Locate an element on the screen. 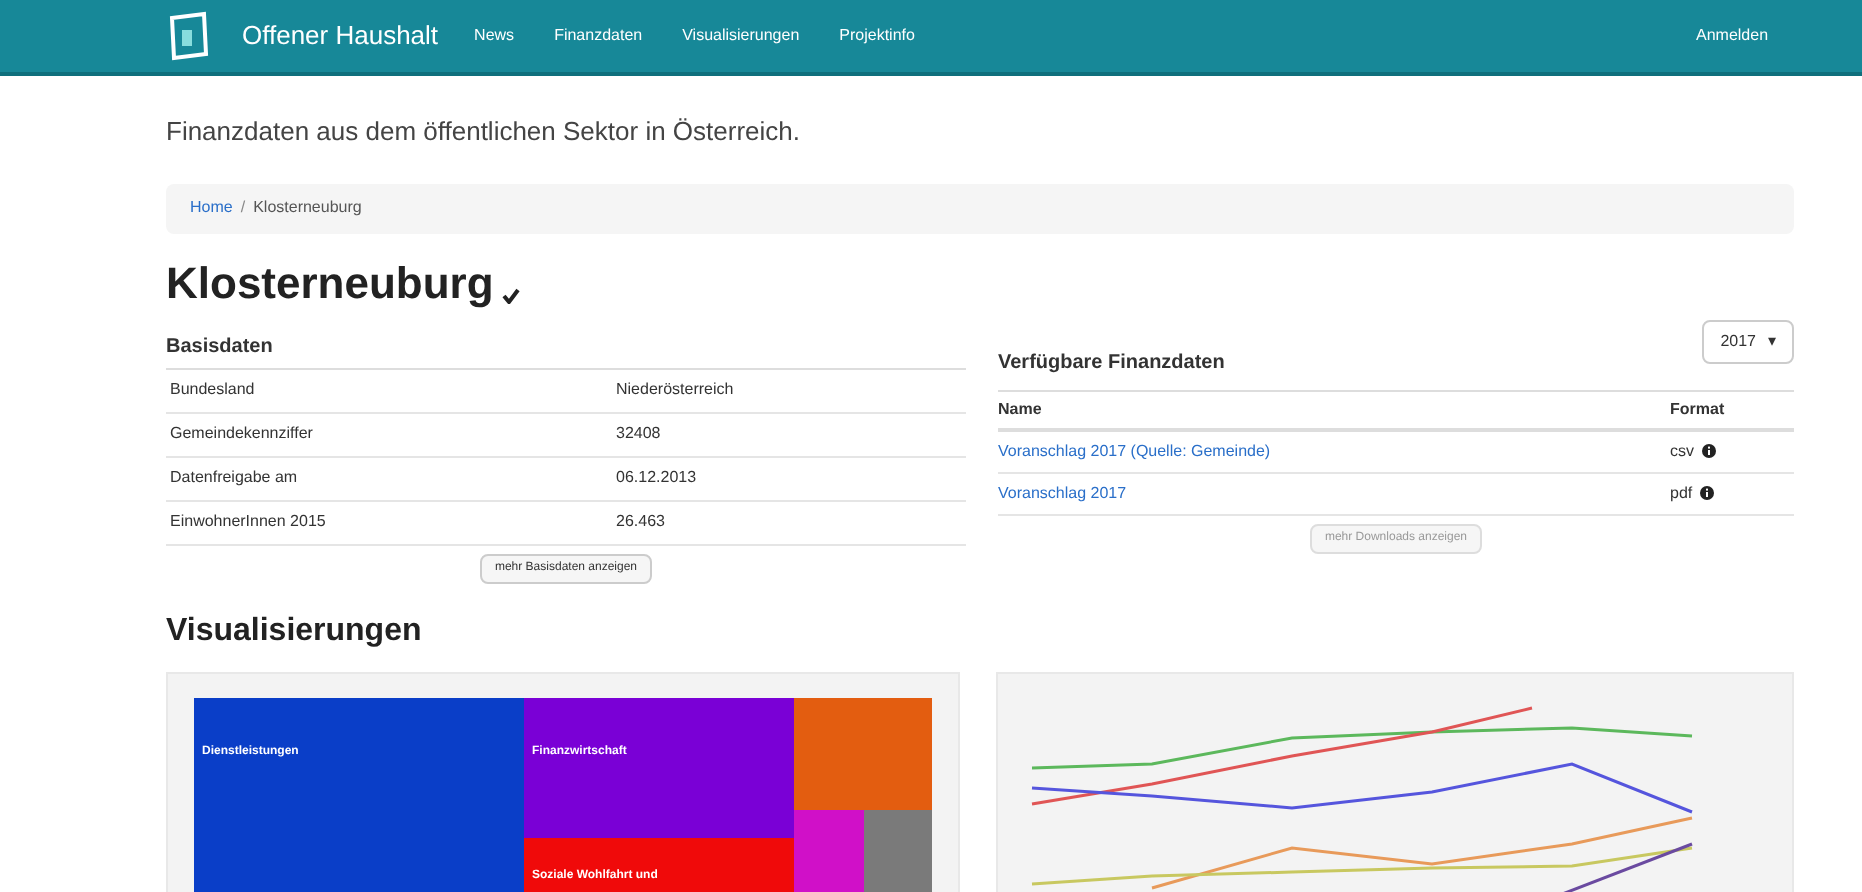 This screenshot has height=892, width=1862. table-cell: EinwohnerInnen 2015 is located at coordinates (391, 522).